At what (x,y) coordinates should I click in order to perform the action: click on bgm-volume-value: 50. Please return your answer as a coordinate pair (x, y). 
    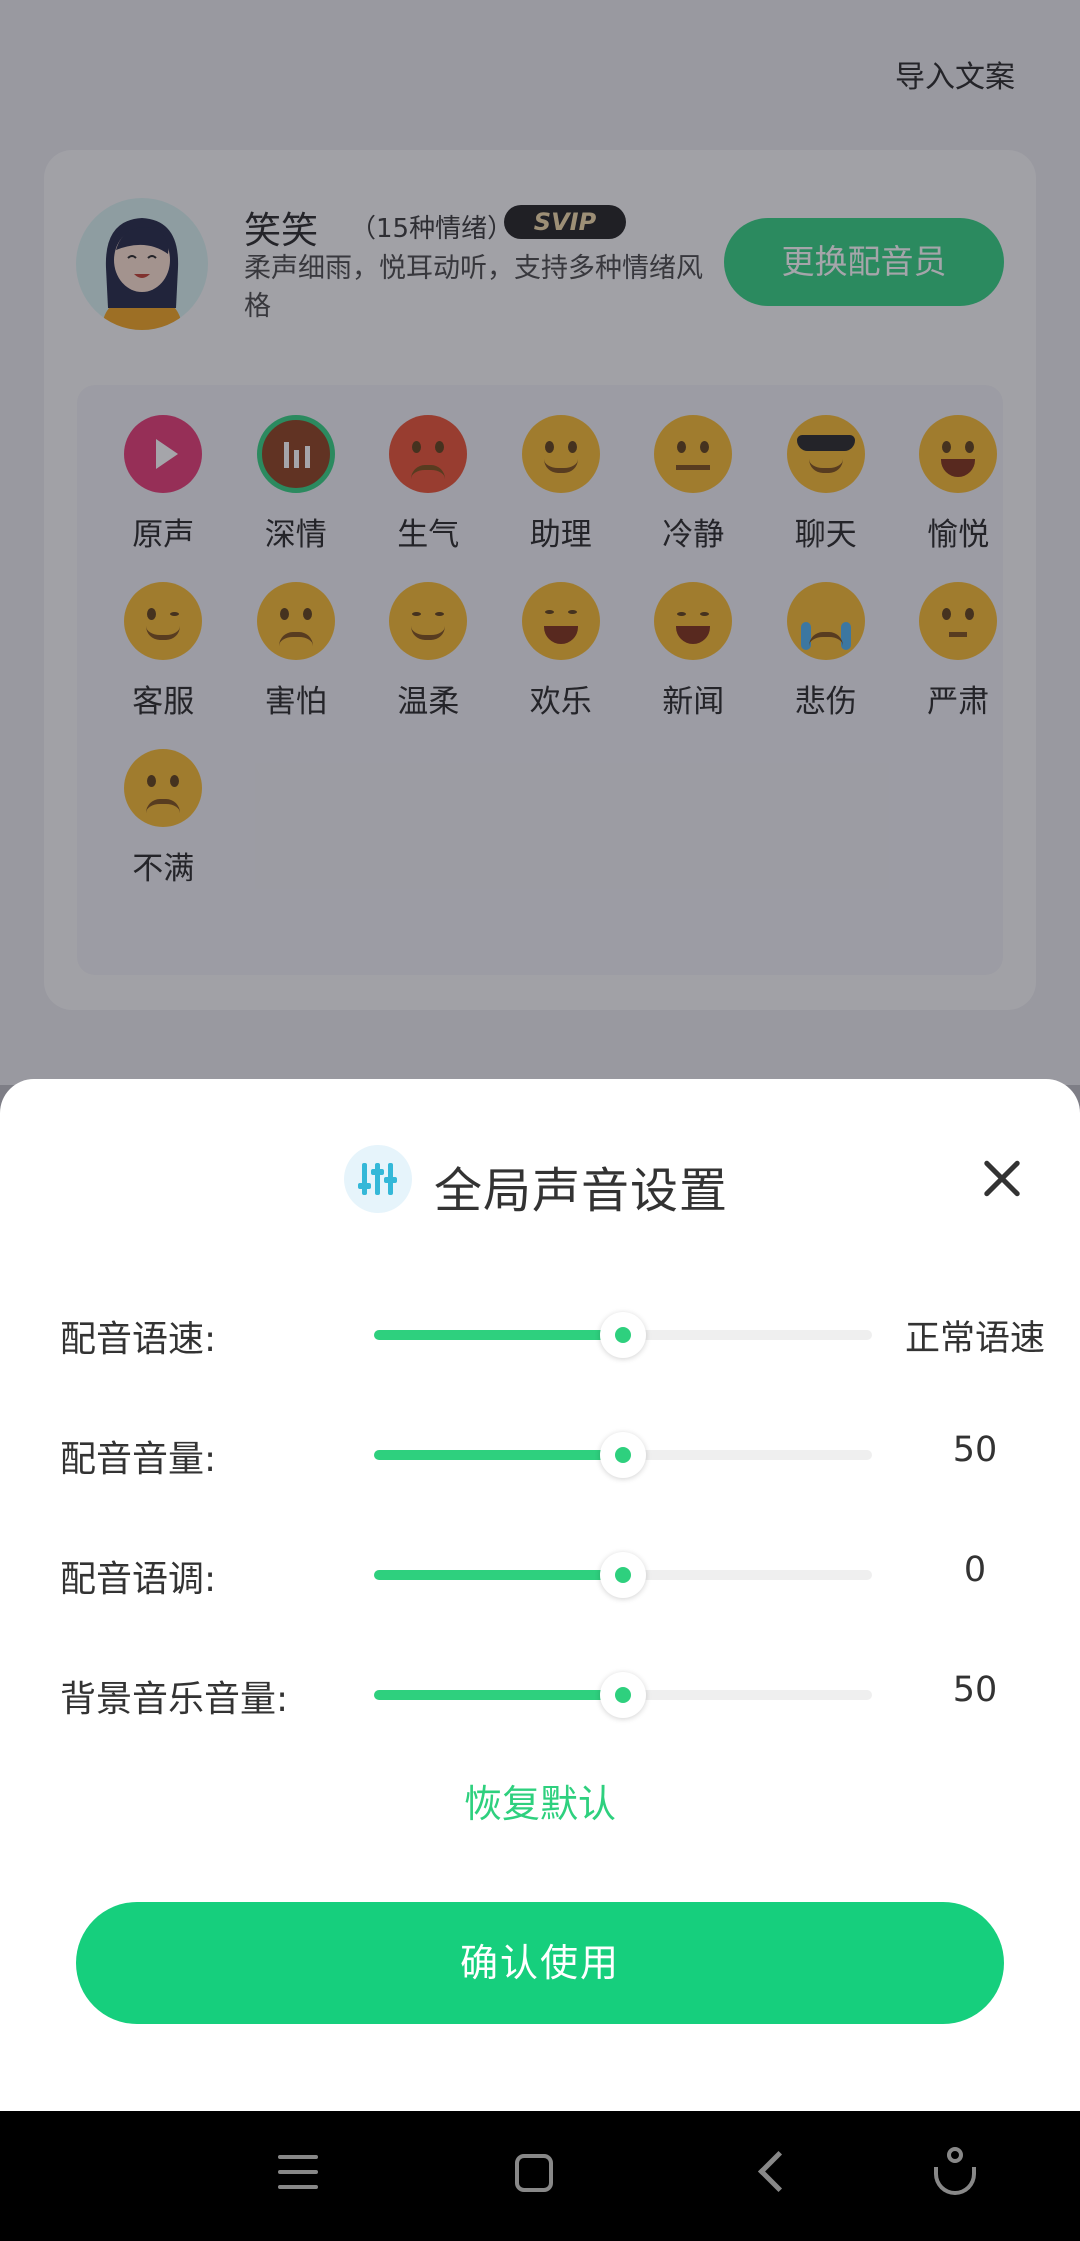
    Looking at the image, I should click on (975, 1690).